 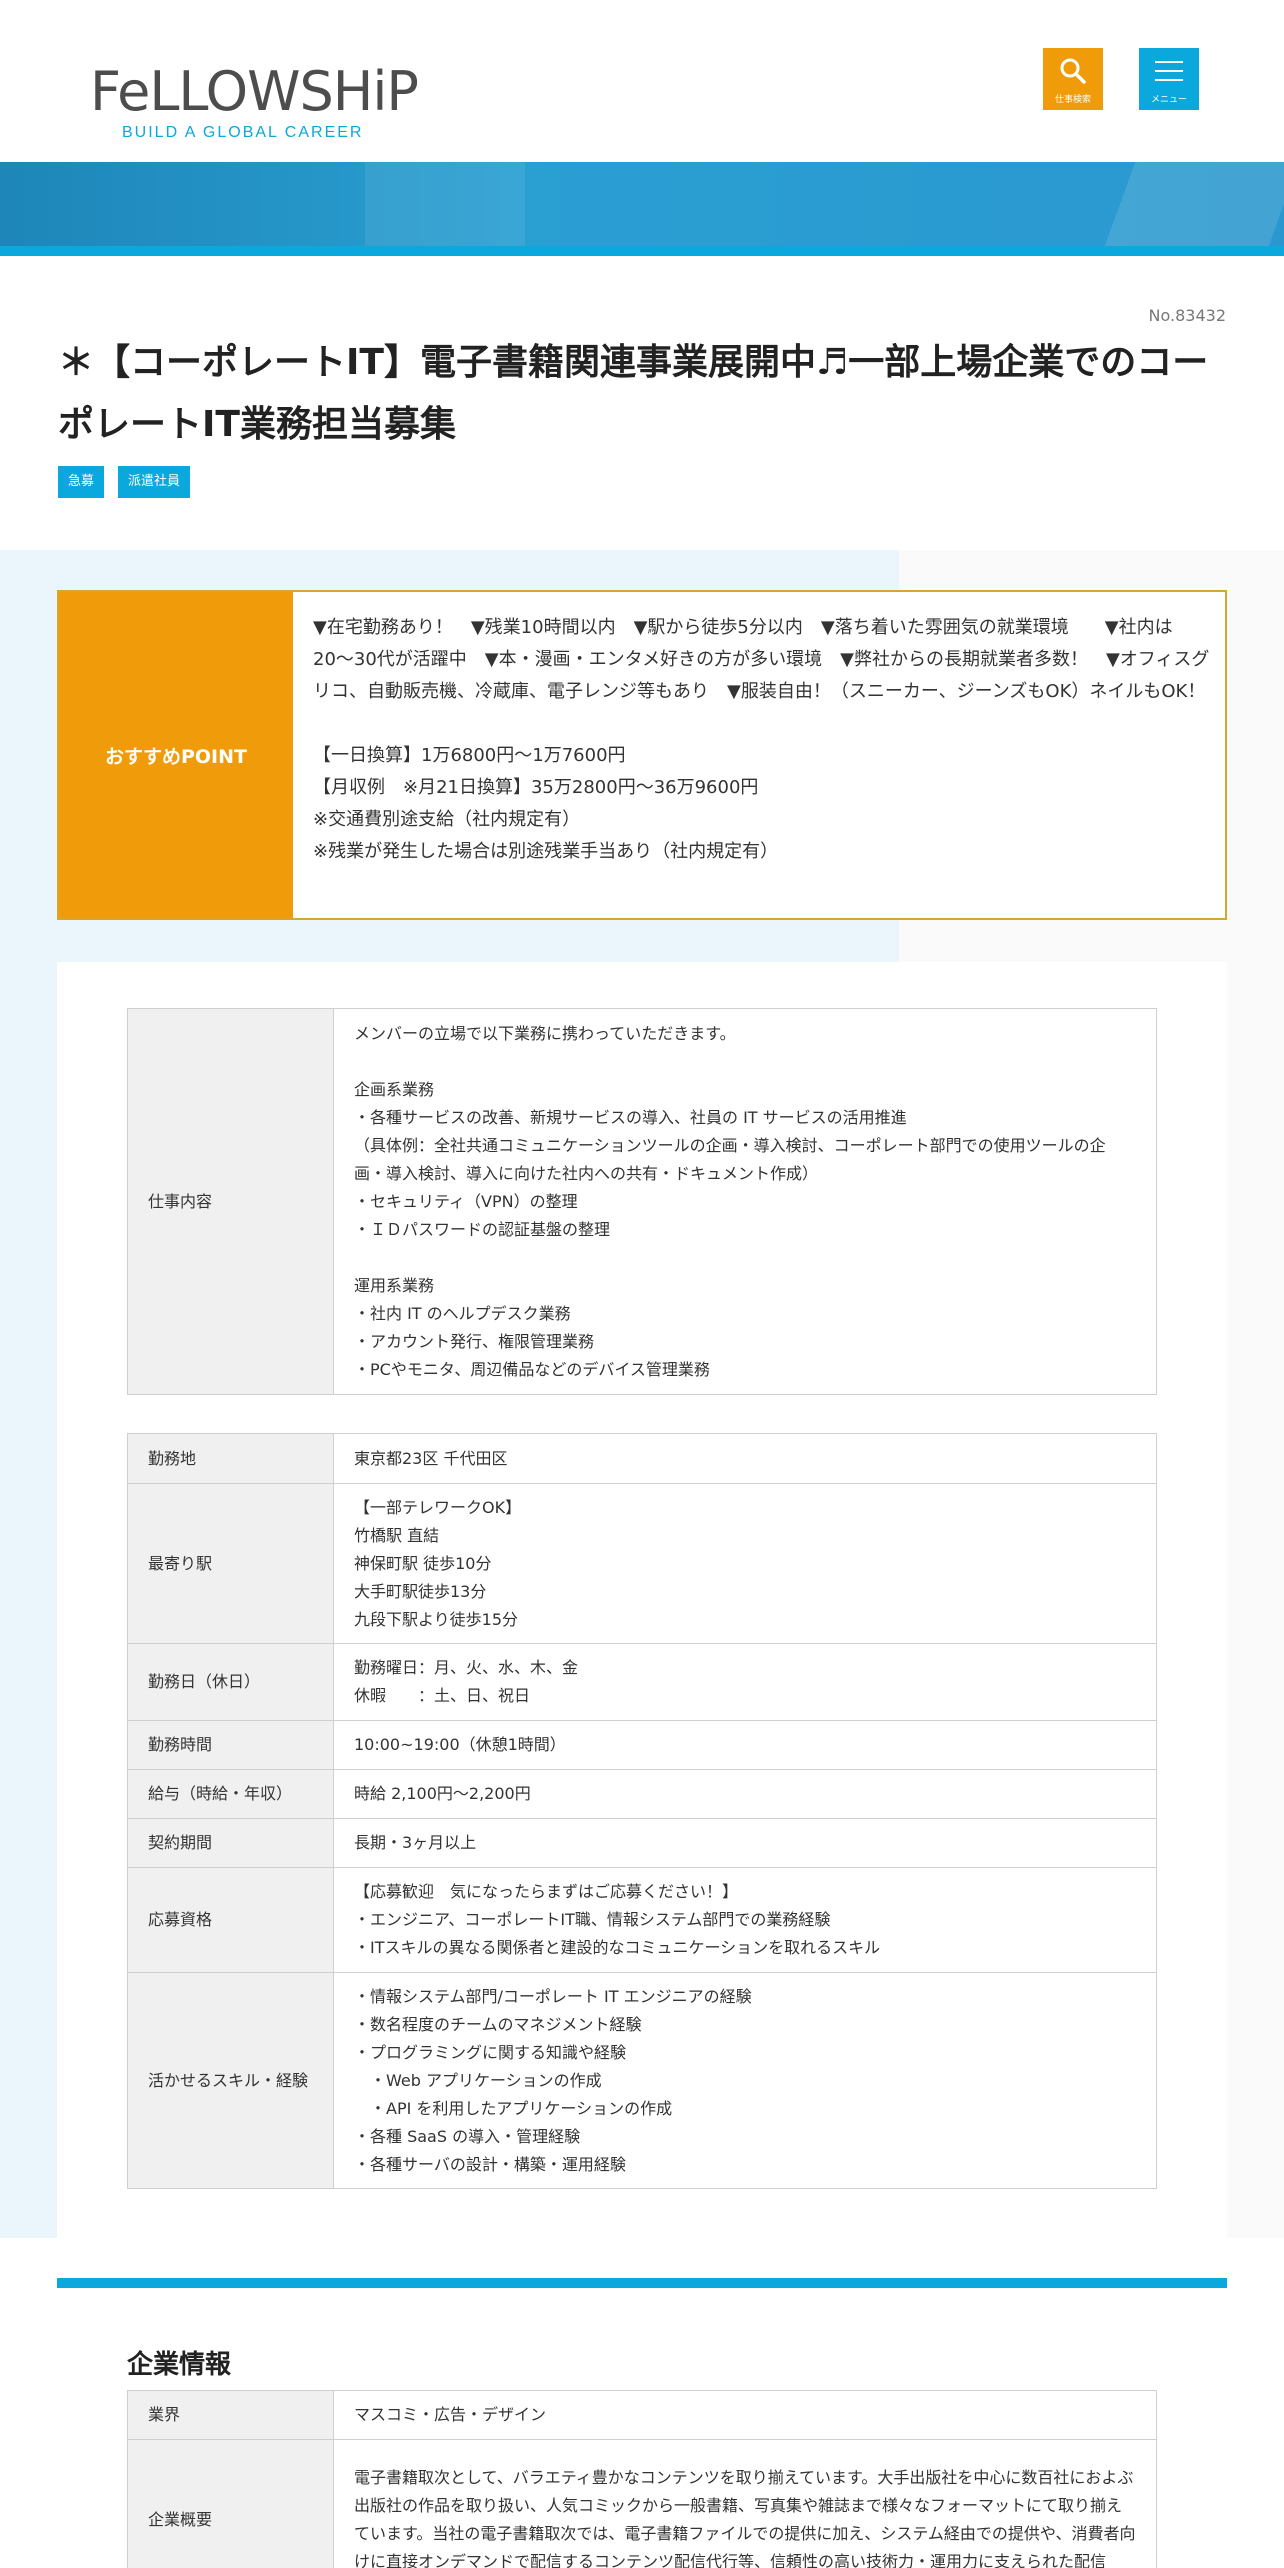 What do you see at coordinates (230, 1563) in the screenshot?
I see `row-label: 最寄り駅` at bounding box center [230, 1563].